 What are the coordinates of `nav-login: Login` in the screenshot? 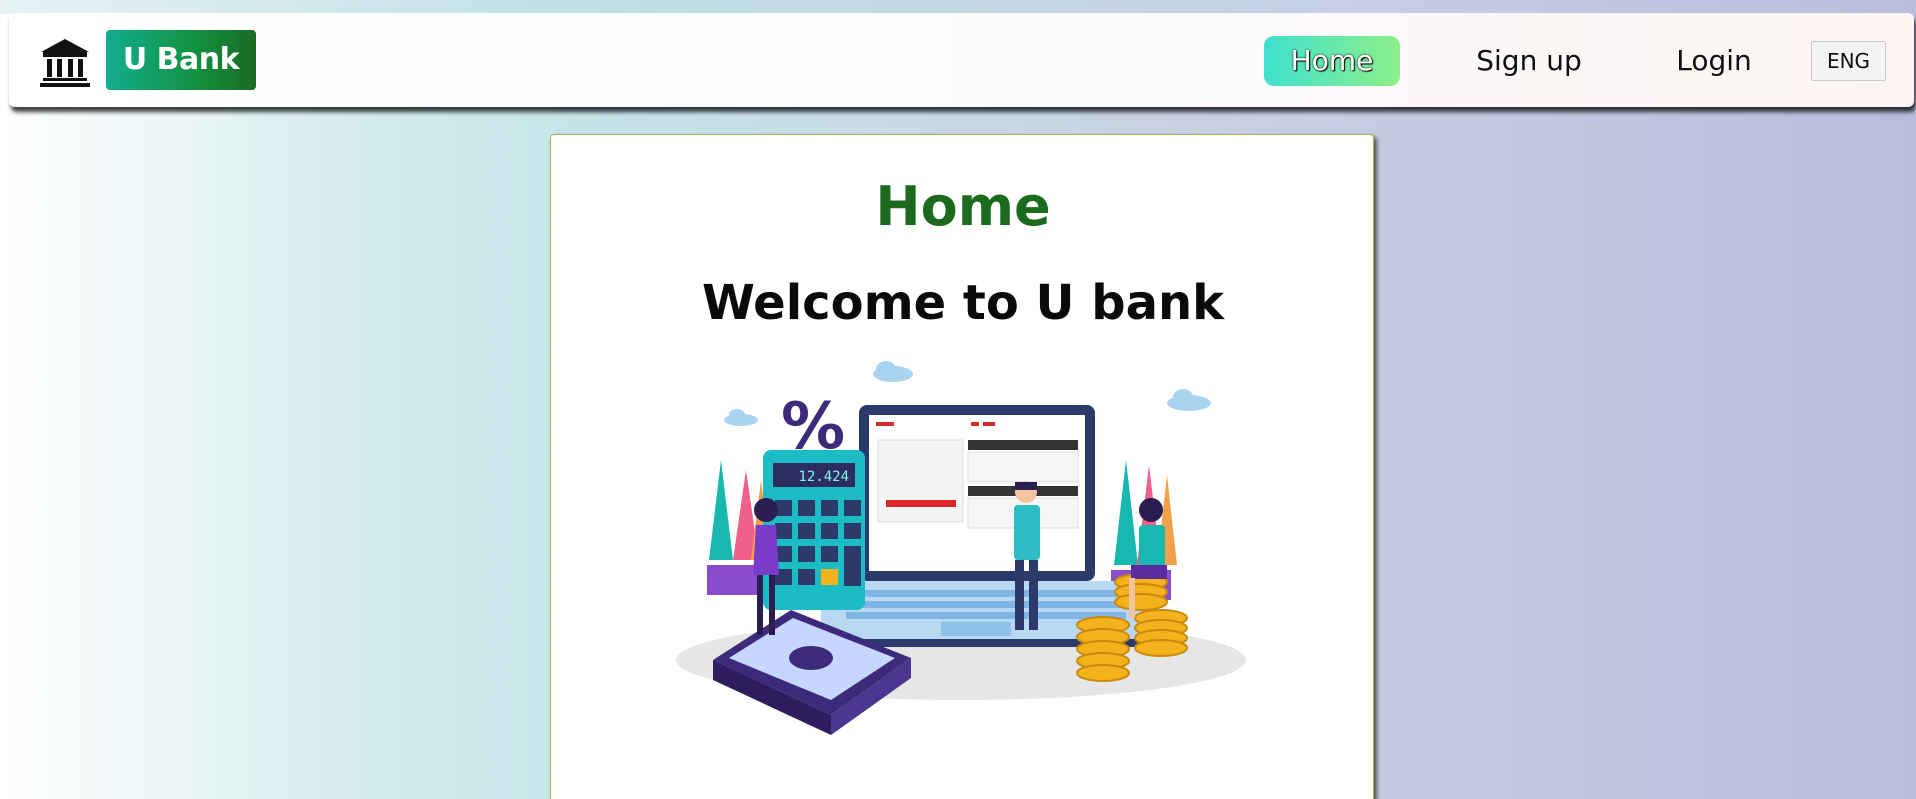 It's located at (1714, 61).